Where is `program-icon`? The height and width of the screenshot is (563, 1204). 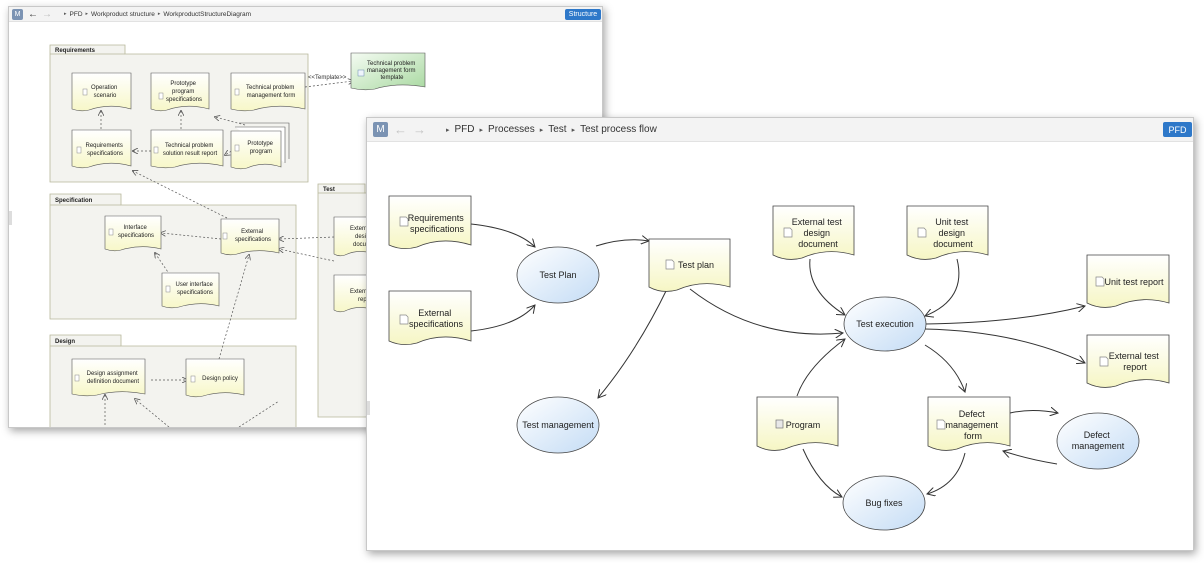 program-icon is located at coordinates (779, 424).